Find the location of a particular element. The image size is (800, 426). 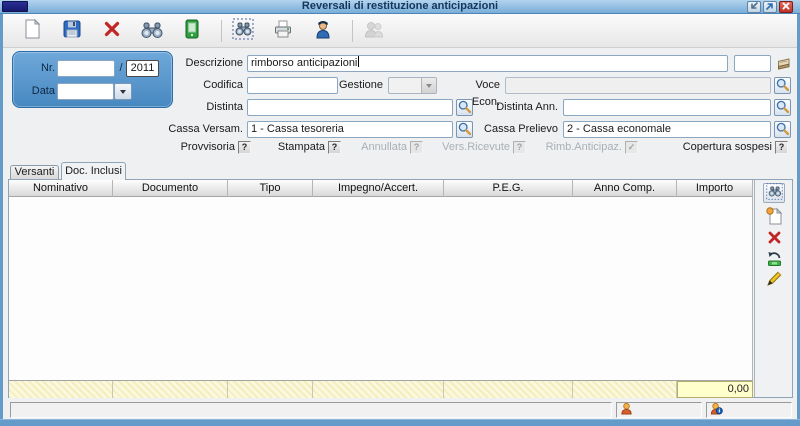

column-header-nominativo: Nominativo is located at coordinates (61, 188).